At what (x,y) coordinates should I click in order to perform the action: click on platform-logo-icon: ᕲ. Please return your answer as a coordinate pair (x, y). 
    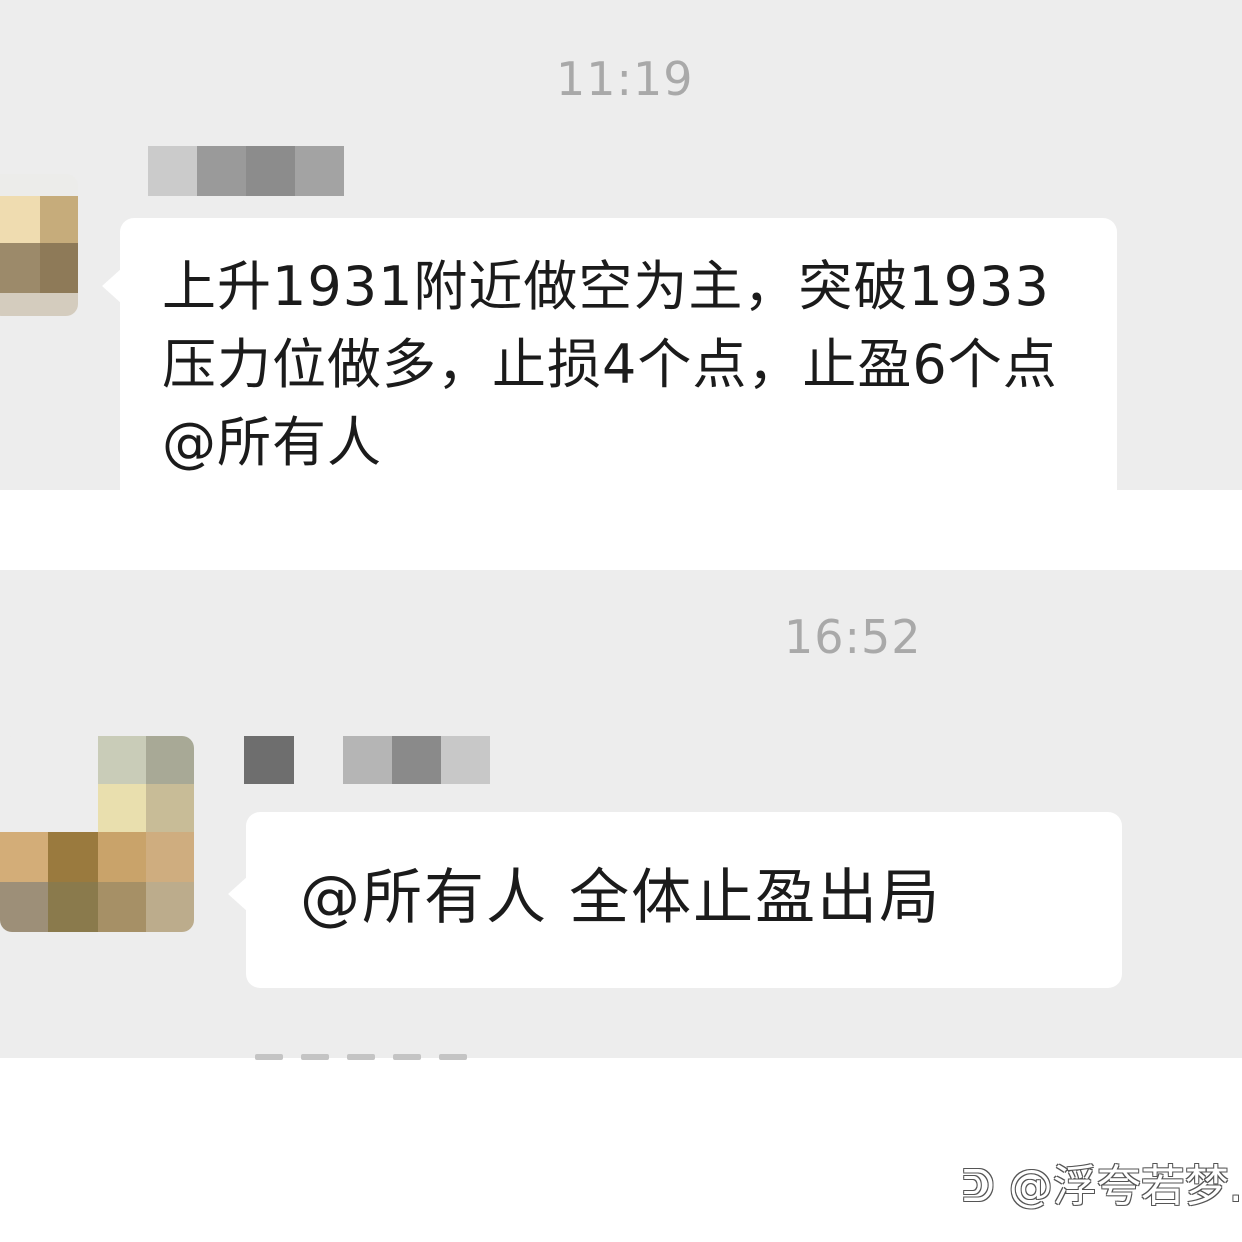
    Looking at the image, I should click on (978, 1186).